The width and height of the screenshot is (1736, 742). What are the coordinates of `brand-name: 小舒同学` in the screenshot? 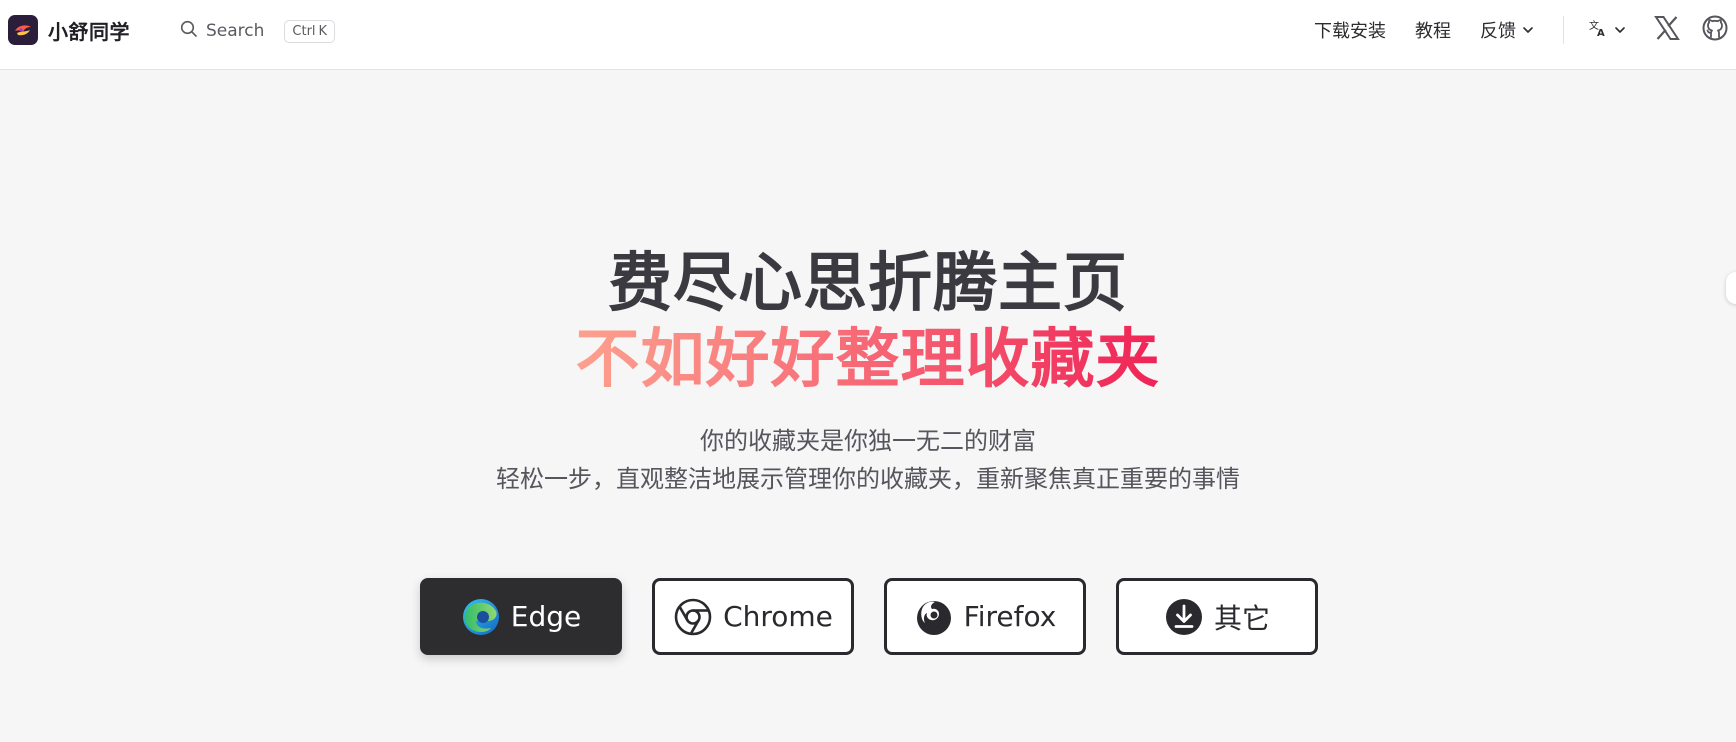 It's located at (89, 31).